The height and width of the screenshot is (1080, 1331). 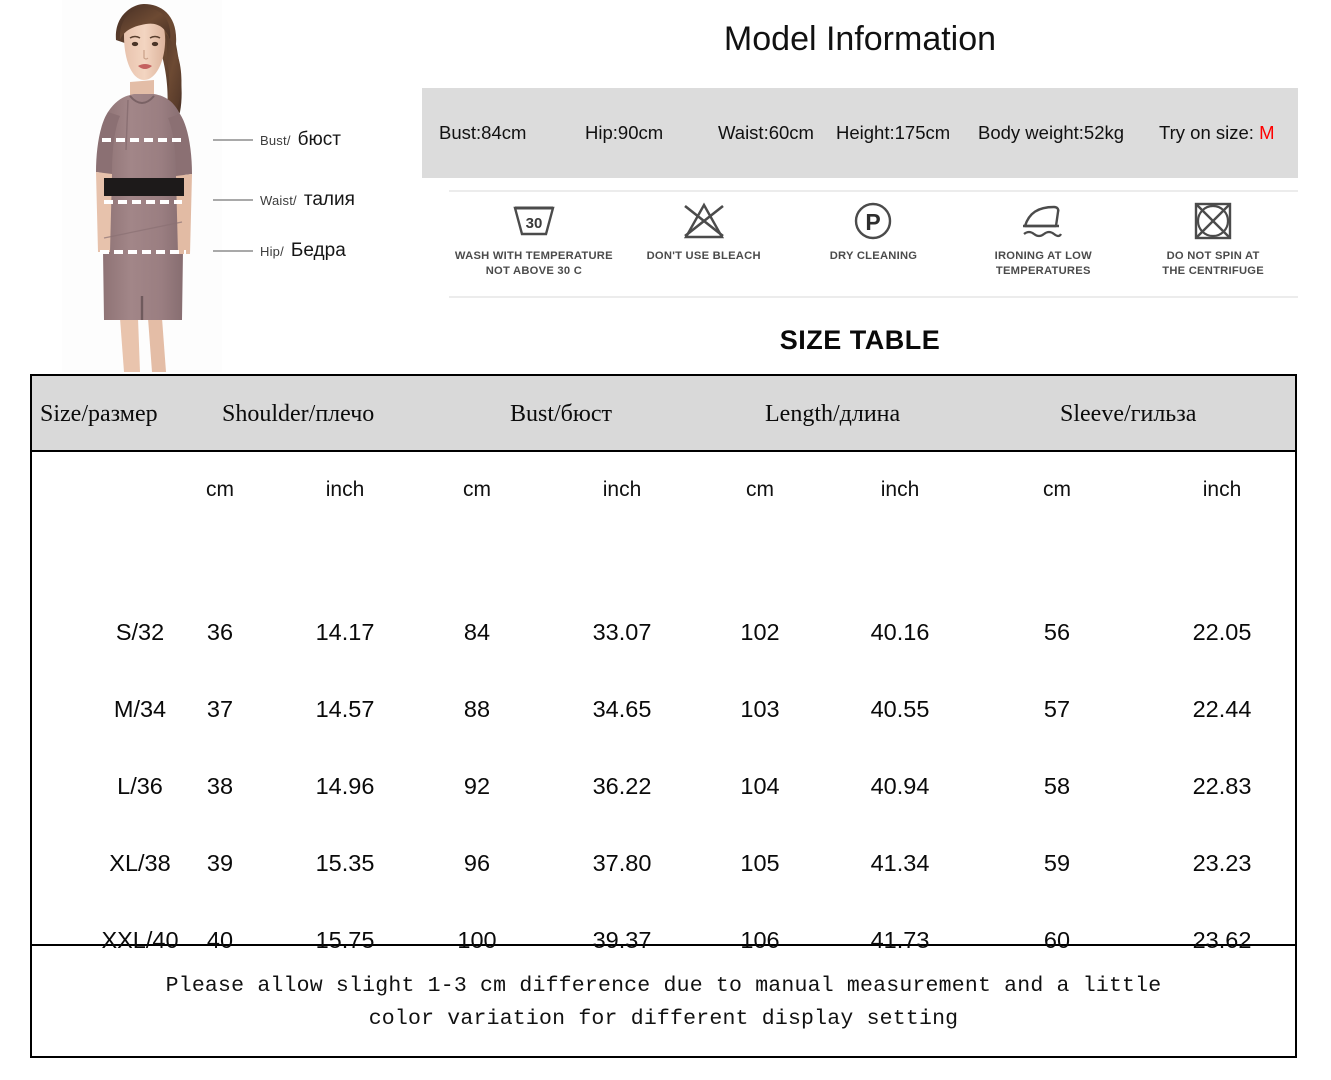 I want to click on cell-sleeve-cm: 59, so click(x=1057, y=862).